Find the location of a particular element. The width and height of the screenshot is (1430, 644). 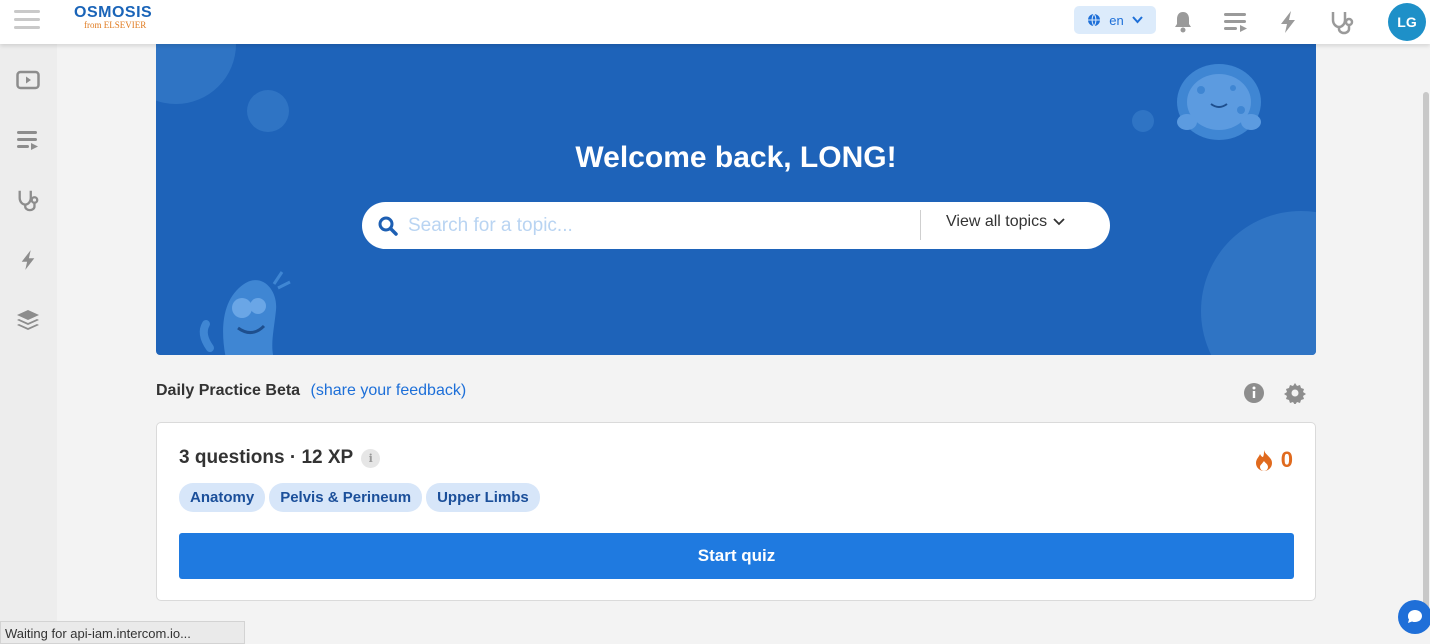

notifications-bell-icon is located at coordinates (1183, 22).